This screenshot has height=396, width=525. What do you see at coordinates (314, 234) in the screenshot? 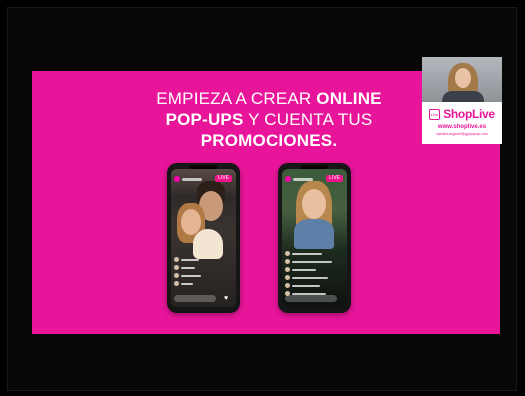
I see `woman-shirt` at bounding box center [314, 234].